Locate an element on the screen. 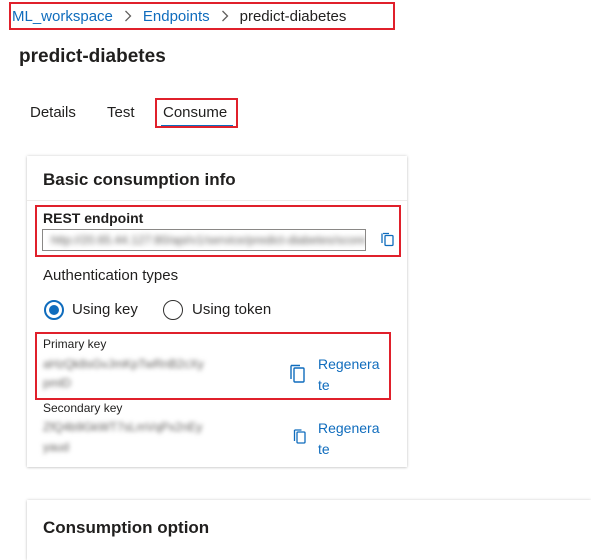 The image size is (591, 560). secondary-key-label: Secondary key is located at coordinates (83, 408).